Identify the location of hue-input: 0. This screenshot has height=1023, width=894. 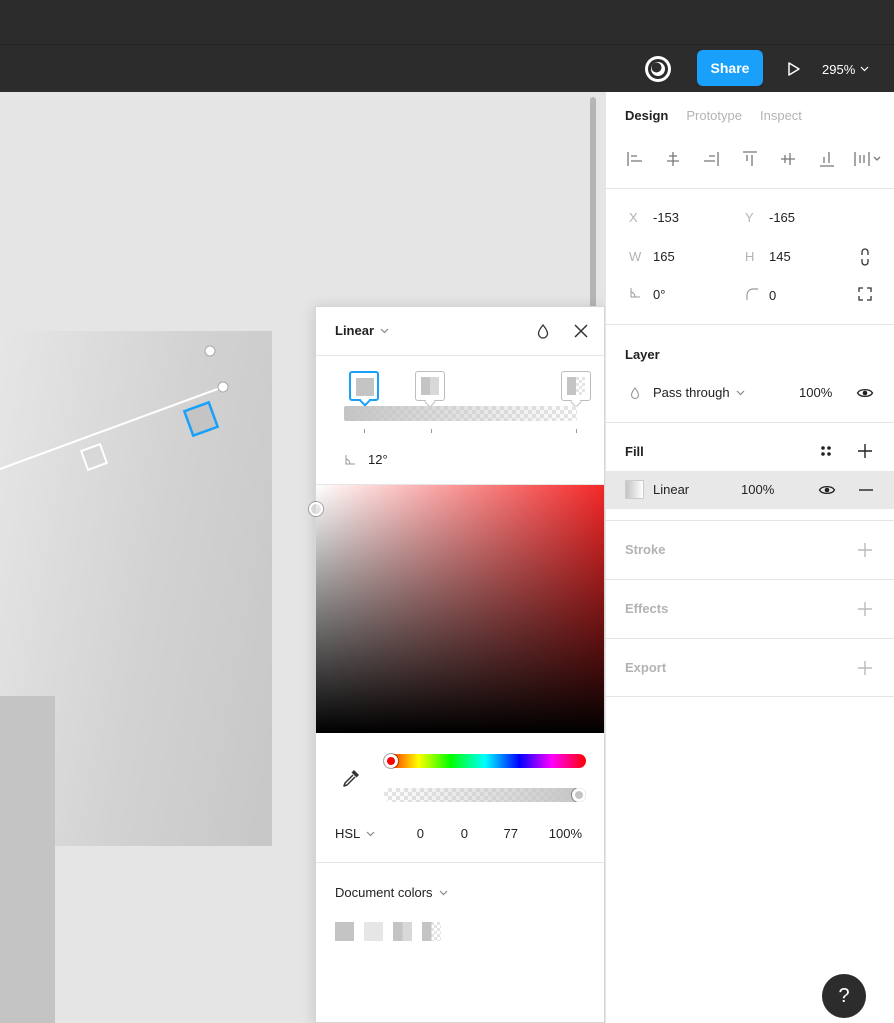
(418, 833).